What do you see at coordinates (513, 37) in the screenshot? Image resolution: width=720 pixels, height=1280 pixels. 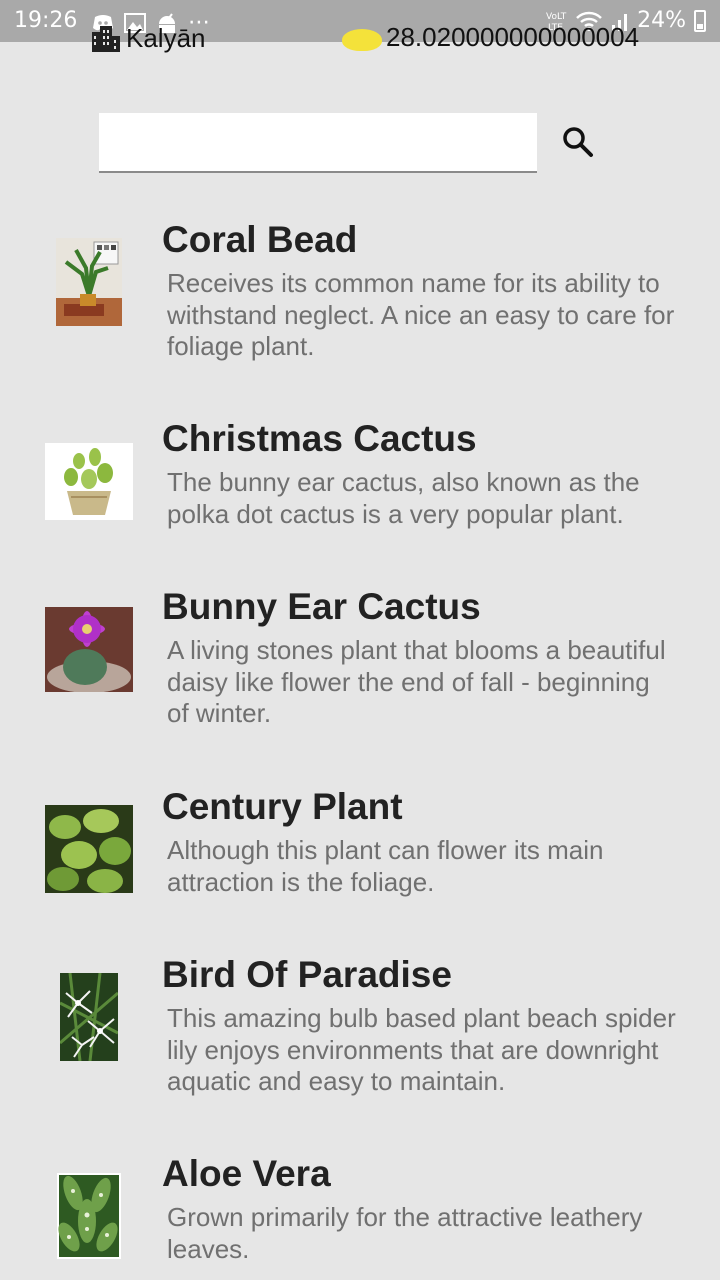 I see `temperature: 28.020000000000004` at bounding box center [513, 37].